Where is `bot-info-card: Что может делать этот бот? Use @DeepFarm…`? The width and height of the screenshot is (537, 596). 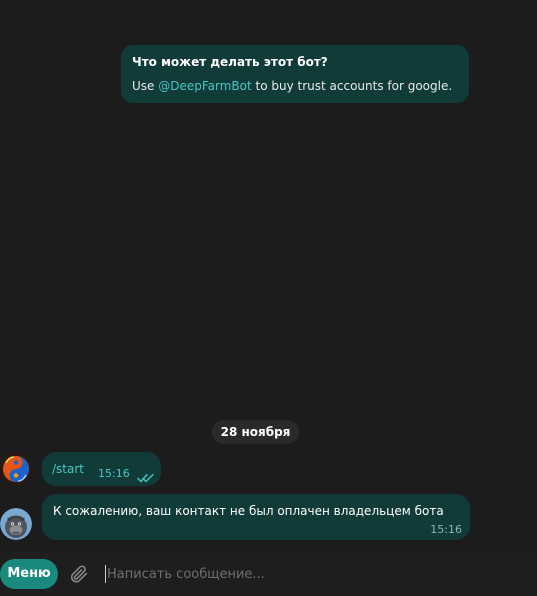 bot-info-card: Что может делать этот бот? Use @DeepFarm… is located at coordinates (295, 74).